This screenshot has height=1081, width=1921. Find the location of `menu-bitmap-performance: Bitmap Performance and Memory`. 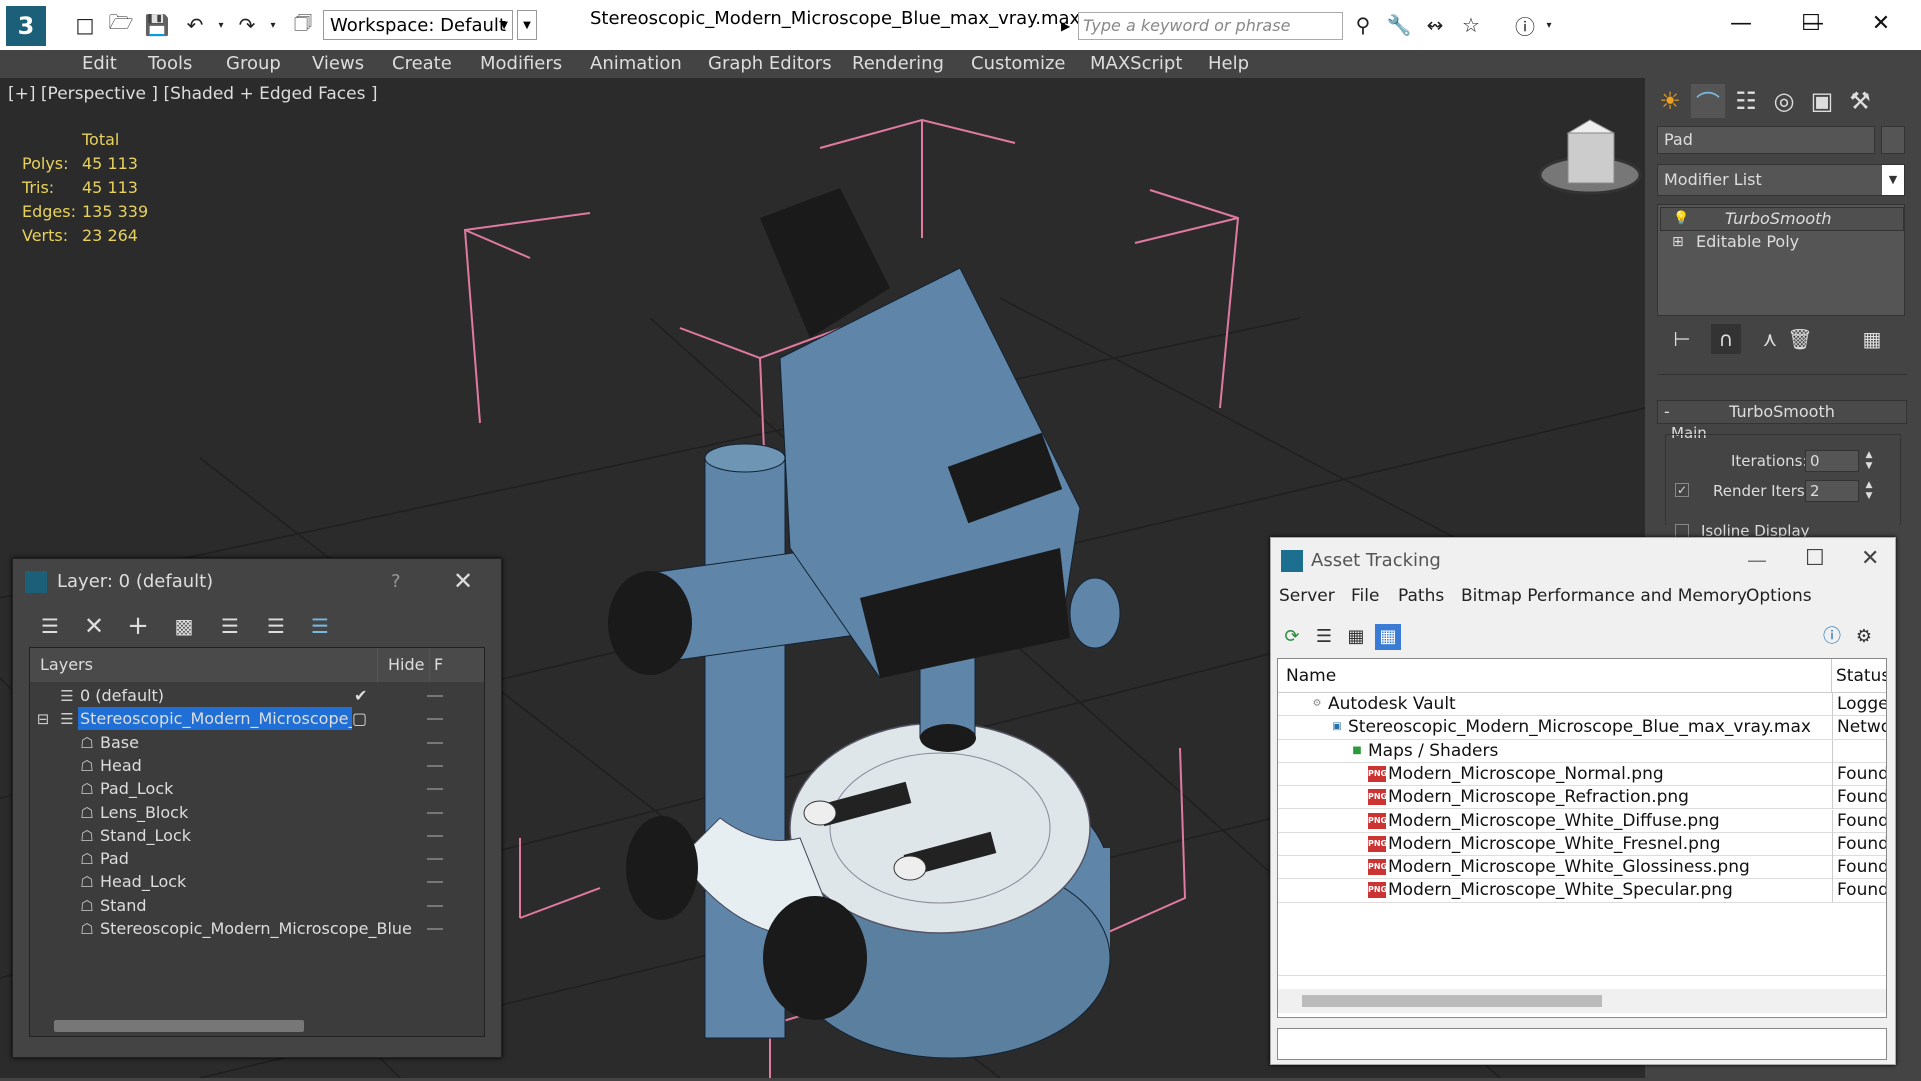

menu-bitmap-performance: Bitmap Performance and Memory is located at coordinates (1604, 596).